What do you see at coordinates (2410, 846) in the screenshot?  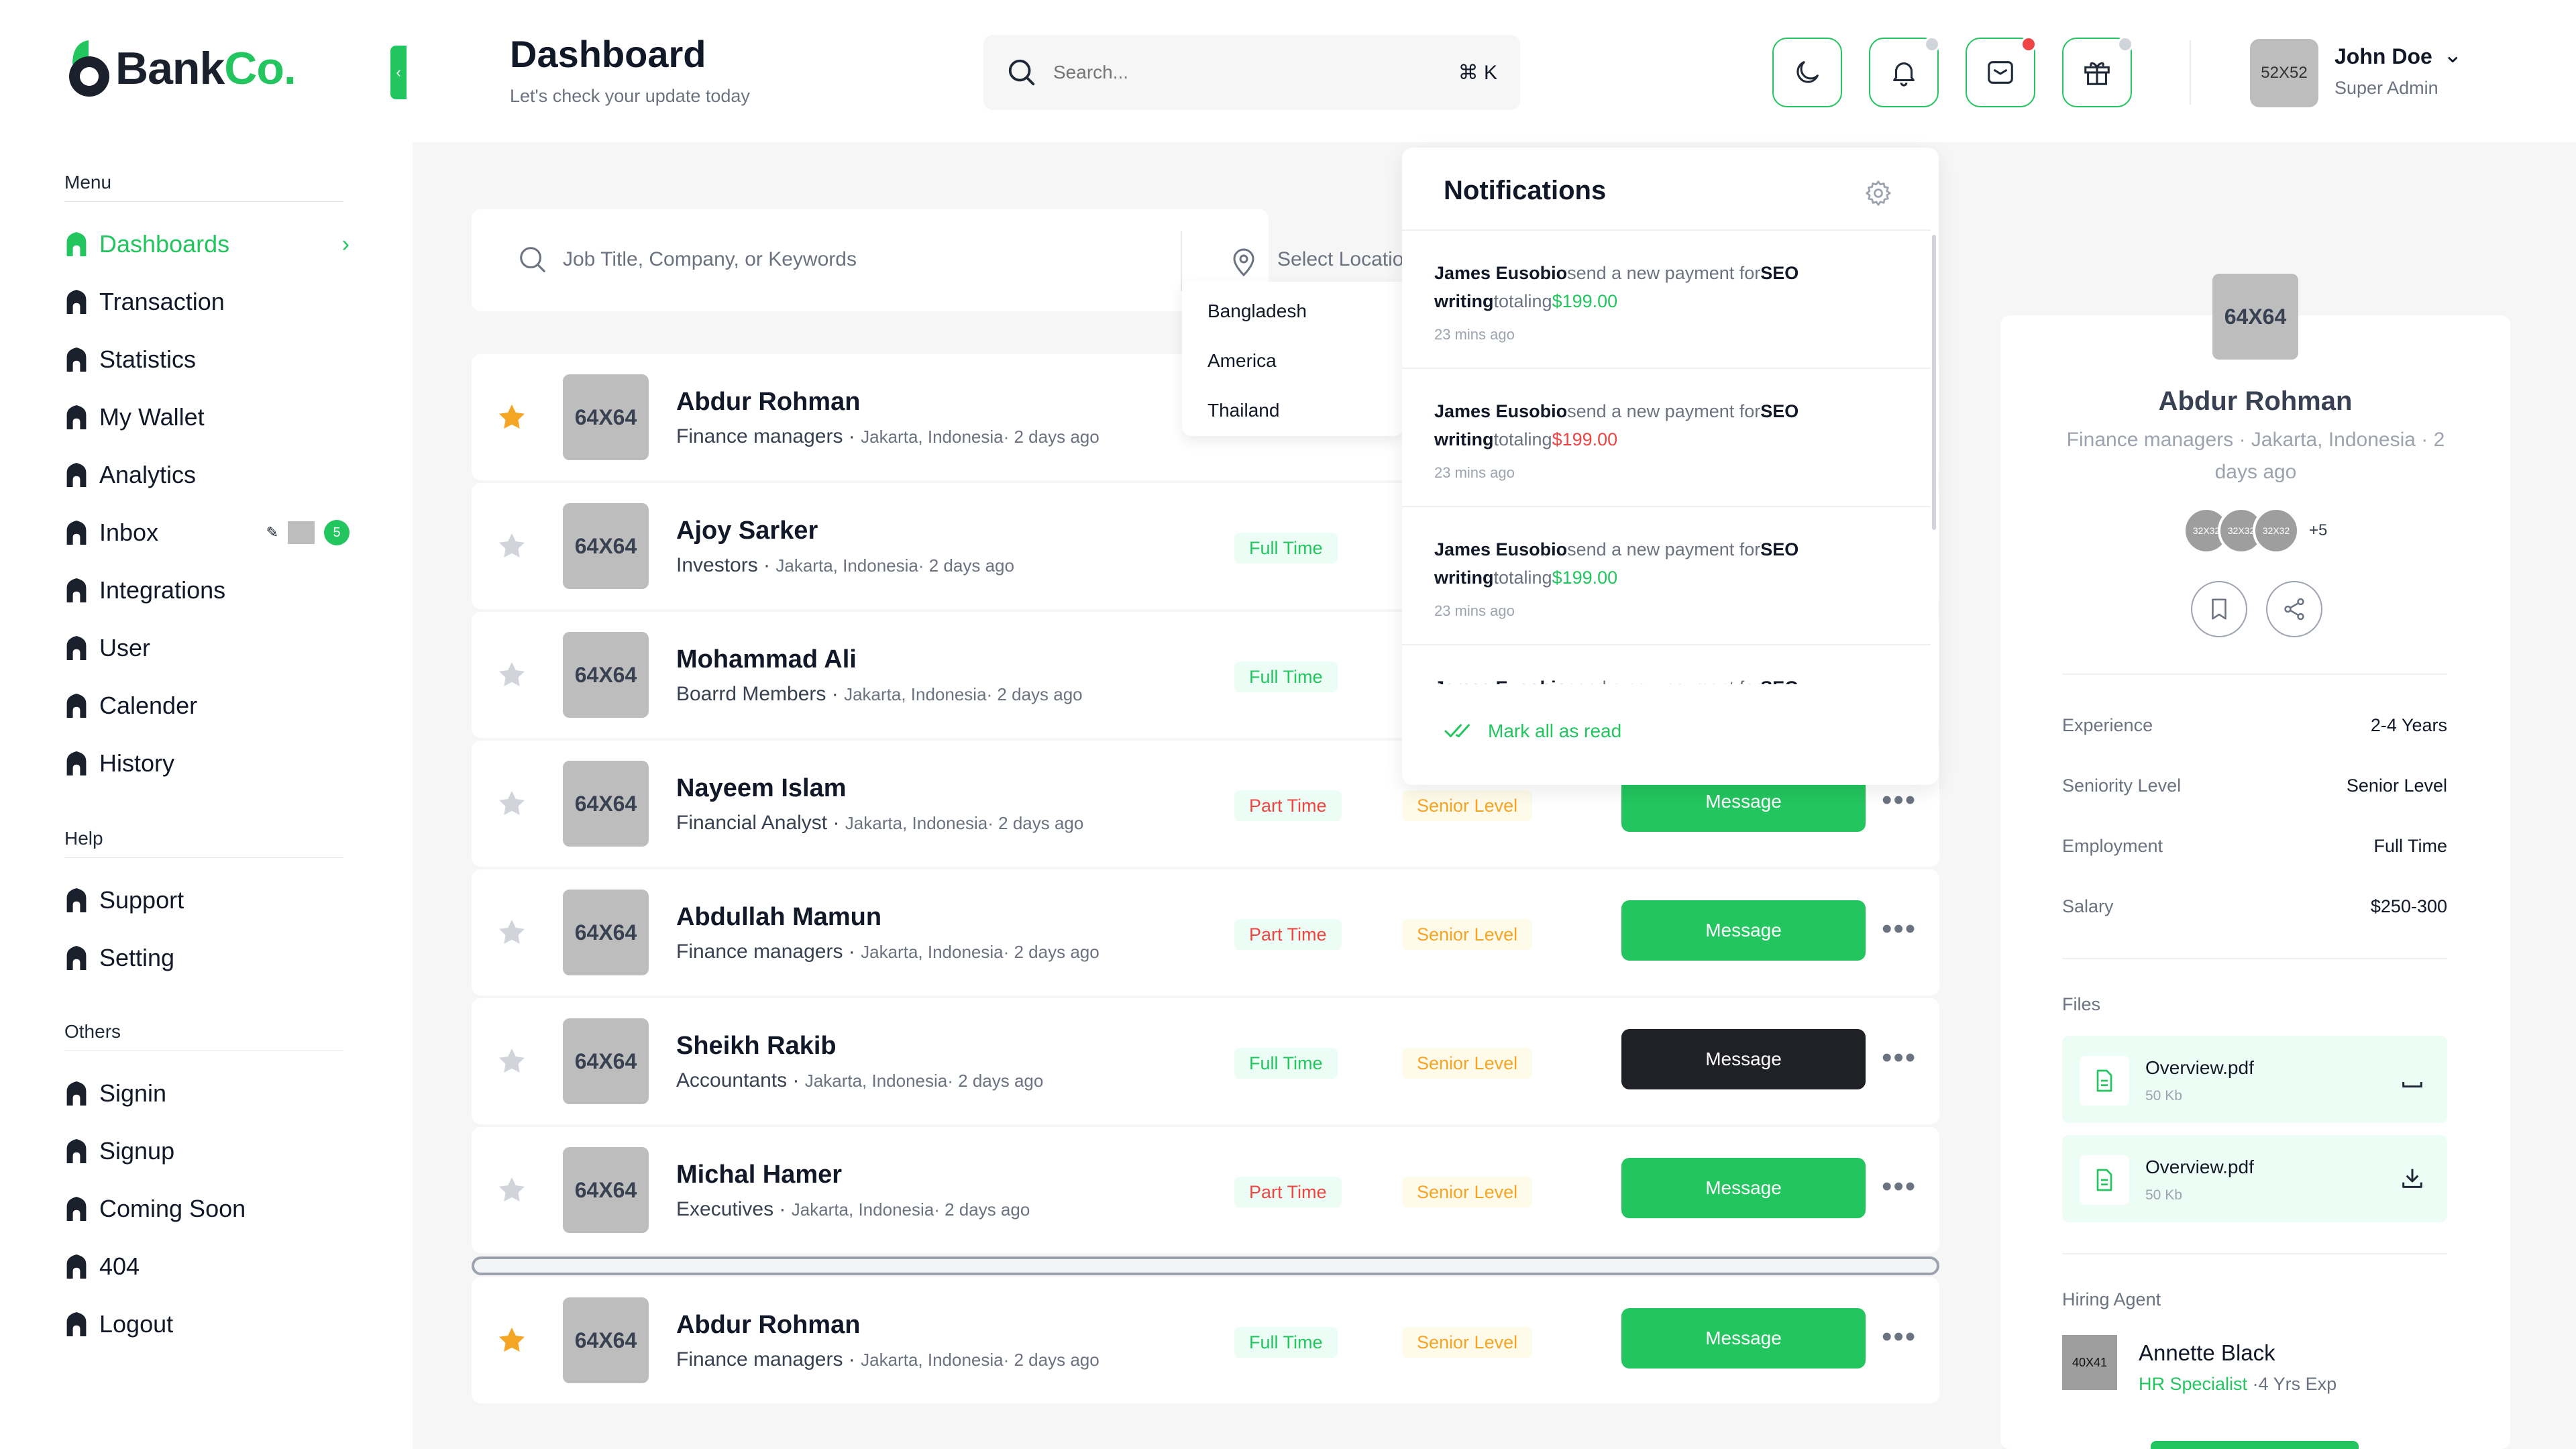 I see `detail-value: Full Time` at bounding box center [2410, 846].